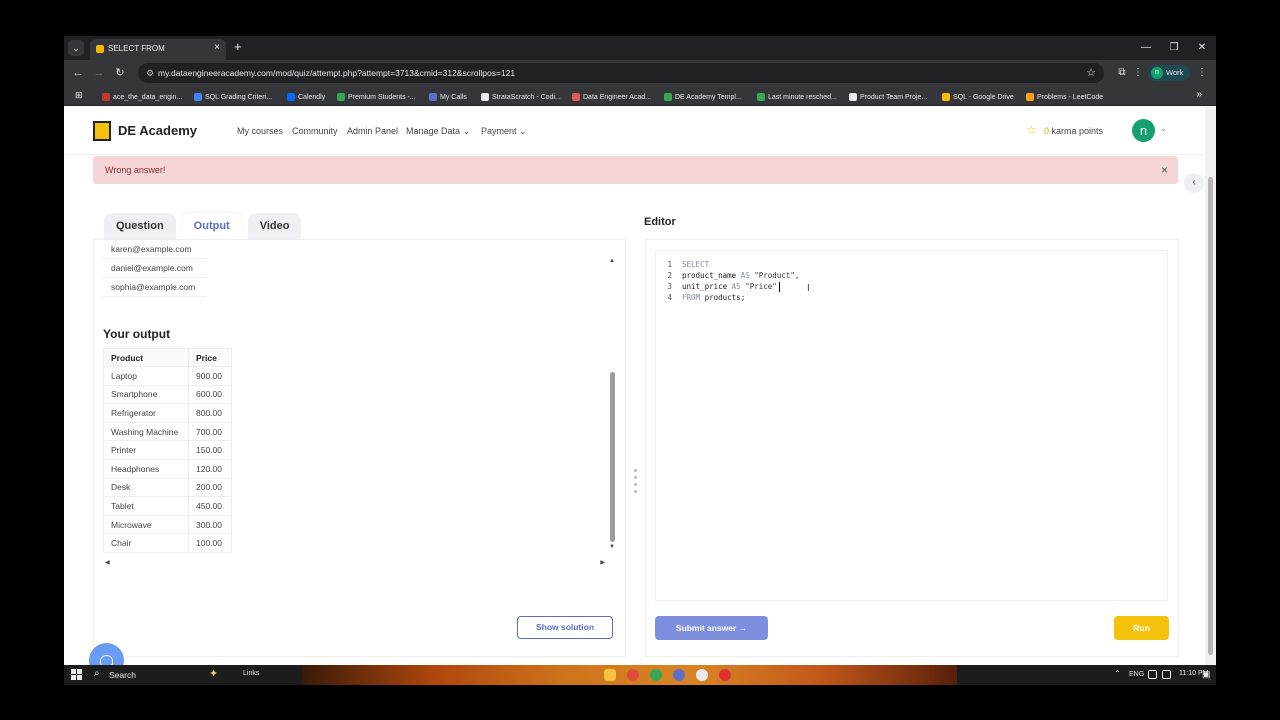  Describe the element at coordinates (466, 131) in the screenshot. I see `chevron-down-icon: ⌄` at that location.